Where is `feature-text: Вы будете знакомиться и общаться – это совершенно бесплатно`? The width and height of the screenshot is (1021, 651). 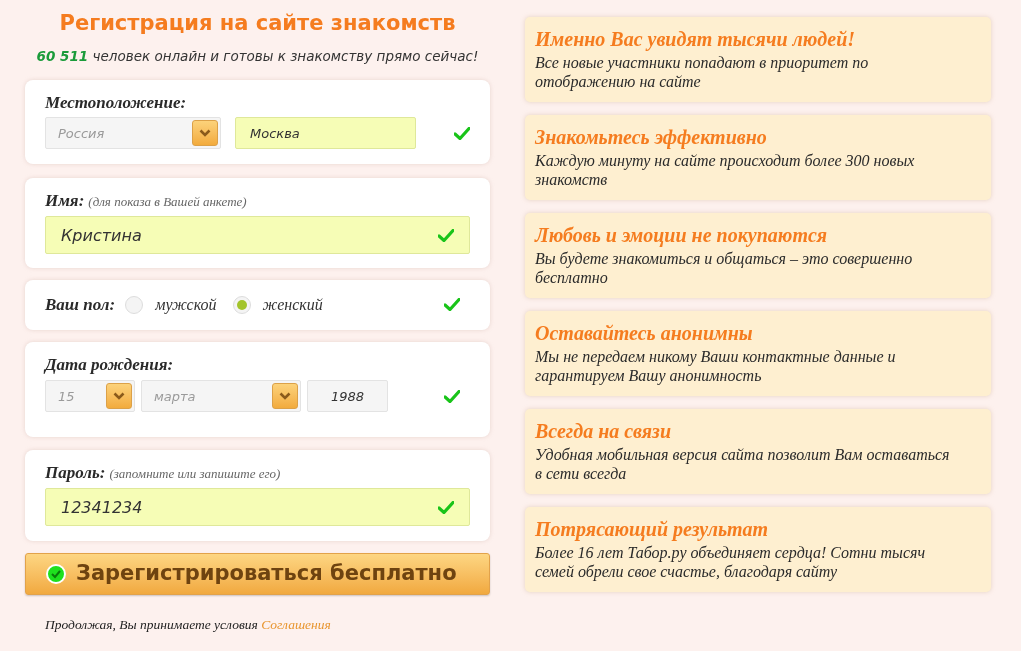
feature-text: Вы будете знакомиться и общаться – это совершенно бесплатно is located at coordinates (724, 268).